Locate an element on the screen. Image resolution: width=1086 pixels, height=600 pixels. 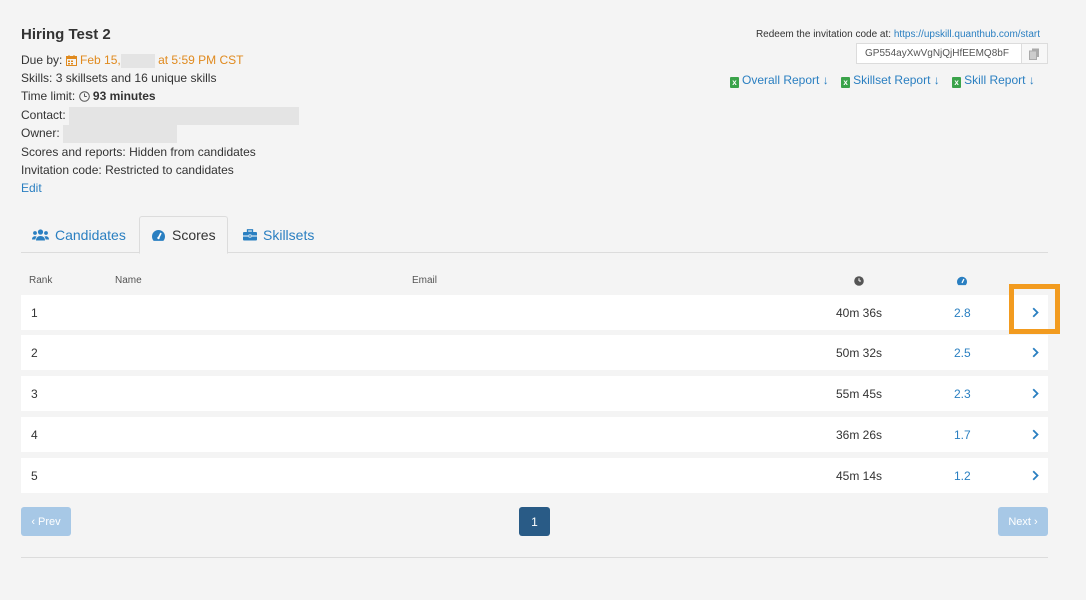
redacted-year is located at coordinates (137, 60).